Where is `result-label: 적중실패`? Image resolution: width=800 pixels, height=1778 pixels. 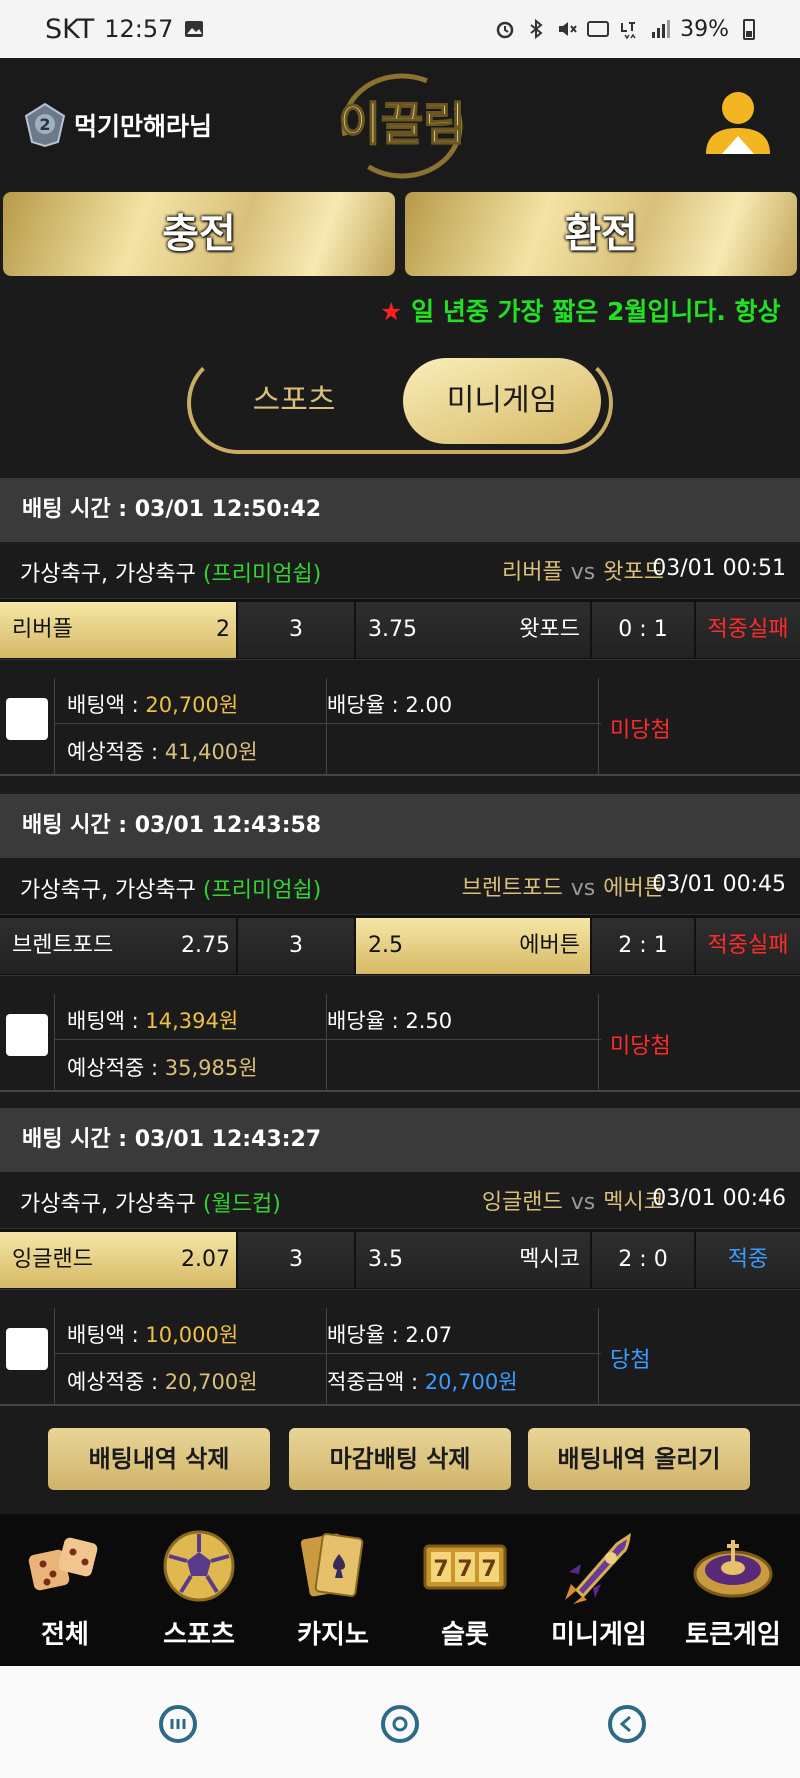
result-label: 적중실패 is located at coordinates (748, 945).